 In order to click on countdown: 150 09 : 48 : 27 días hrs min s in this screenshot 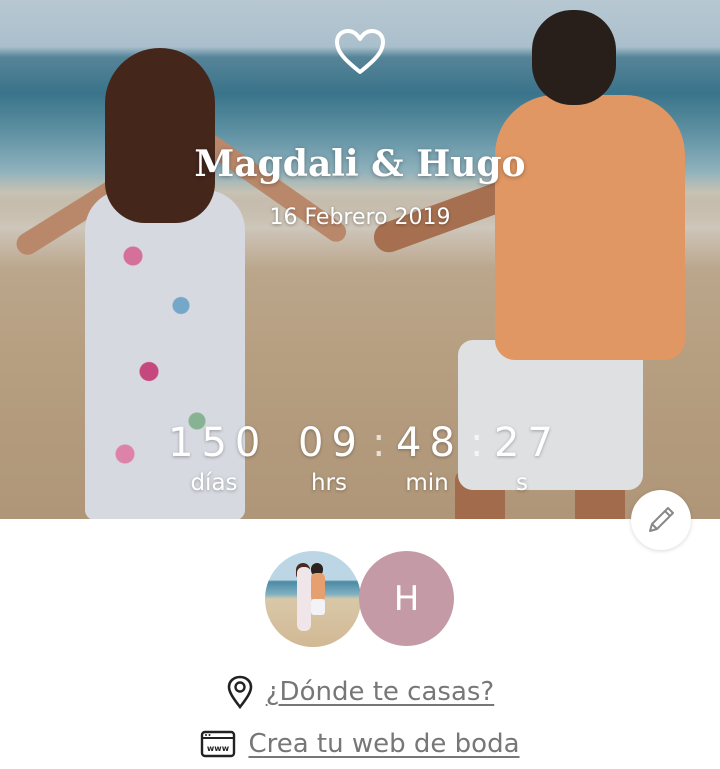, I will do `click(360, 465)`.